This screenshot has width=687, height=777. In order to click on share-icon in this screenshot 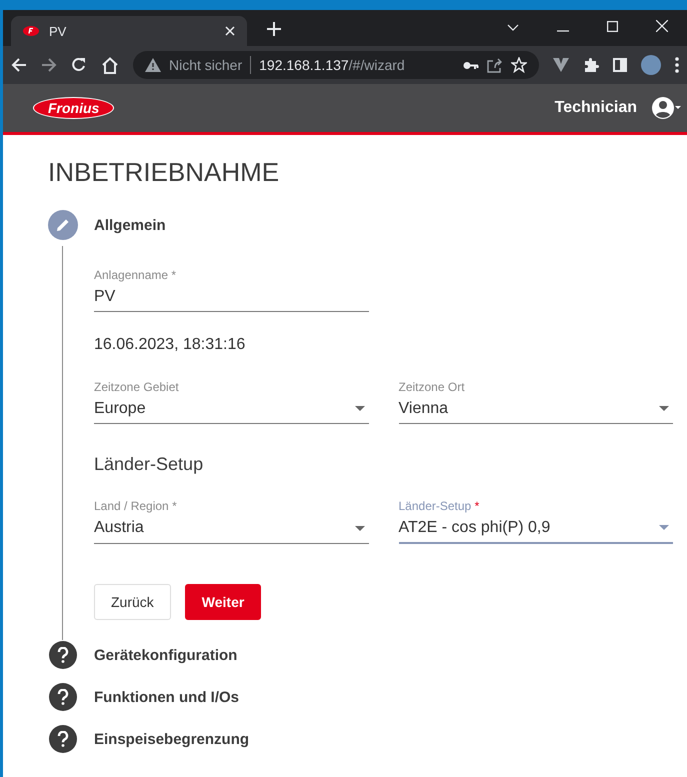, I will do `click(495, 65)`.